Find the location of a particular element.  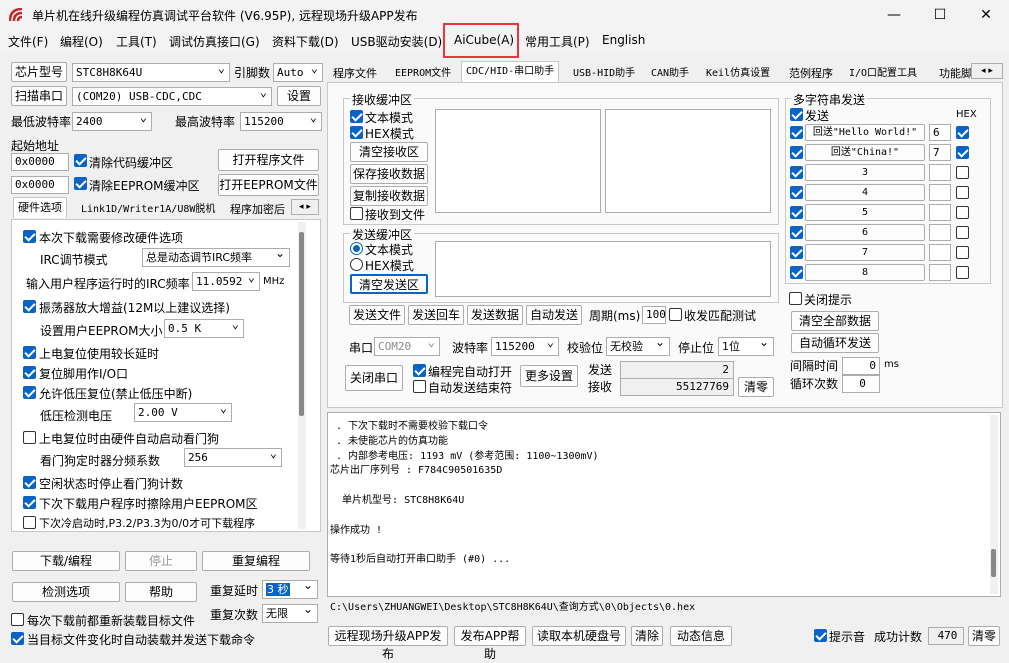

recv-text-mode-checkbox is located at coordinates (356, 116).